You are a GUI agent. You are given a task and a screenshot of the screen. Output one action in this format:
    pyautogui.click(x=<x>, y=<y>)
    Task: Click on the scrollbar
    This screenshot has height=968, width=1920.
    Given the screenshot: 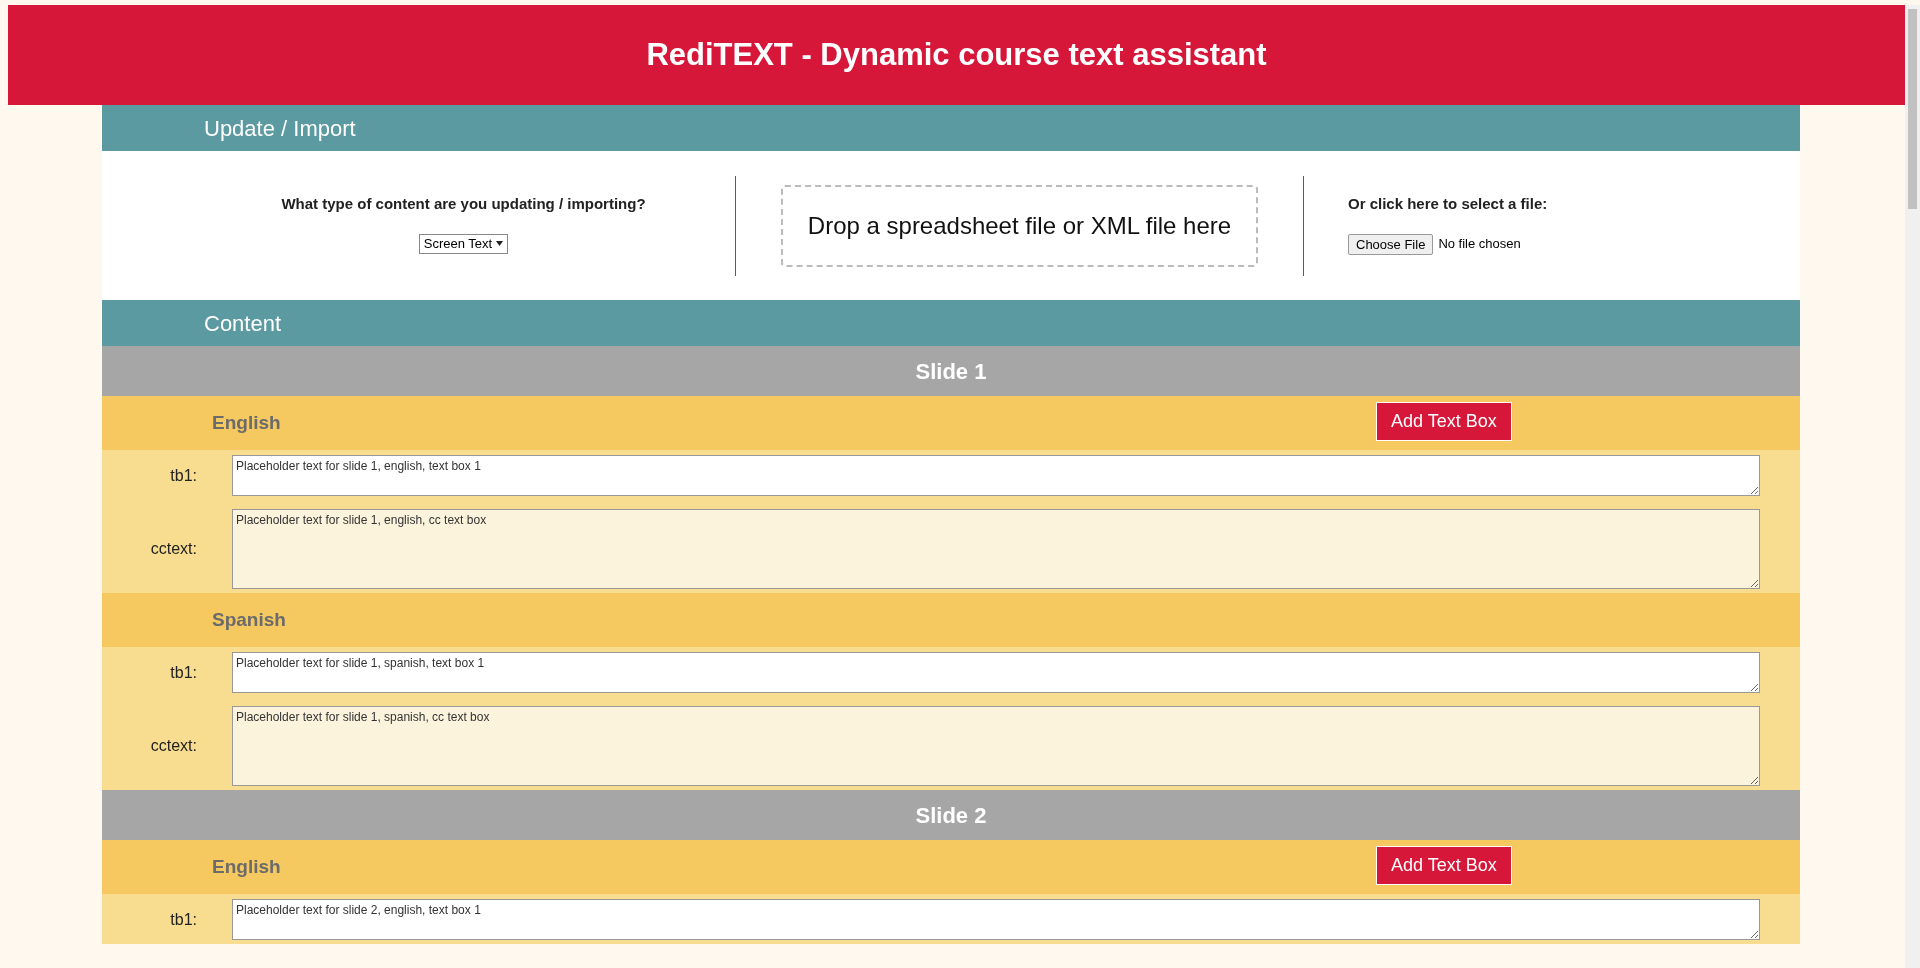 What is the action you would take?
    pyautogui.click(x=1912, y=486)
    